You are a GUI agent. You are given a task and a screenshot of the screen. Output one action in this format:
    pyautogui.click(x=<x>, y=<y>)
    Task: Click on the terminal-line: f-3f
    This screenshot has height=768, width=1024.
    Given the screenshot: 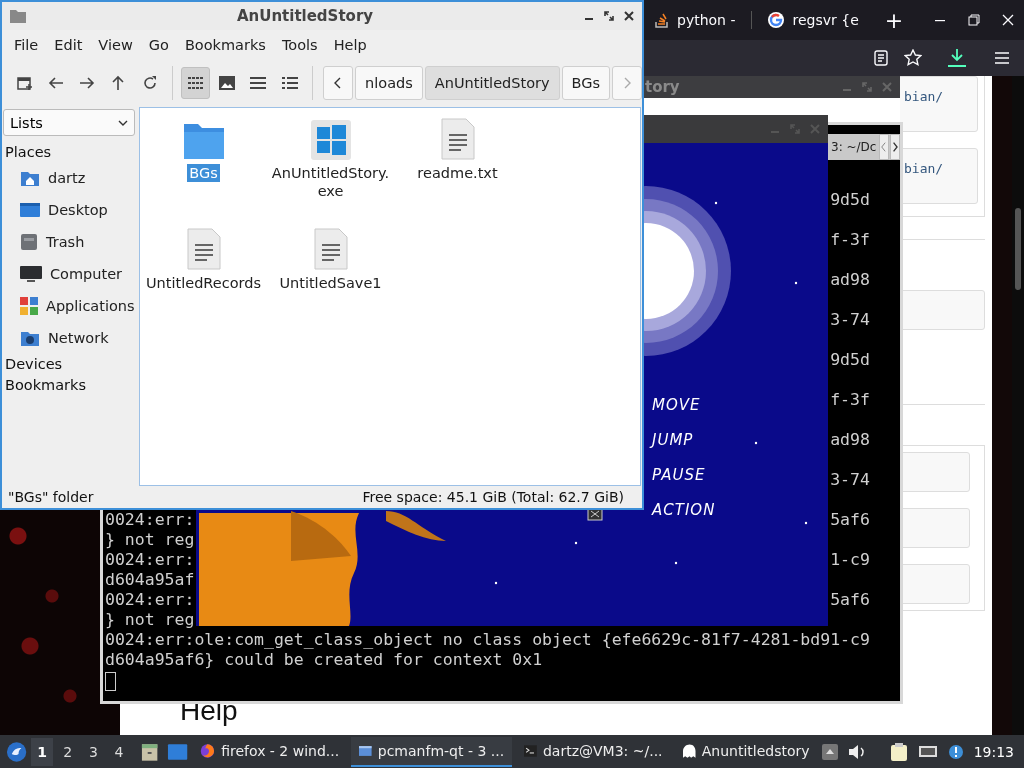 What is the action you would take?
    pyautogui.click(x=850, y=400)
    